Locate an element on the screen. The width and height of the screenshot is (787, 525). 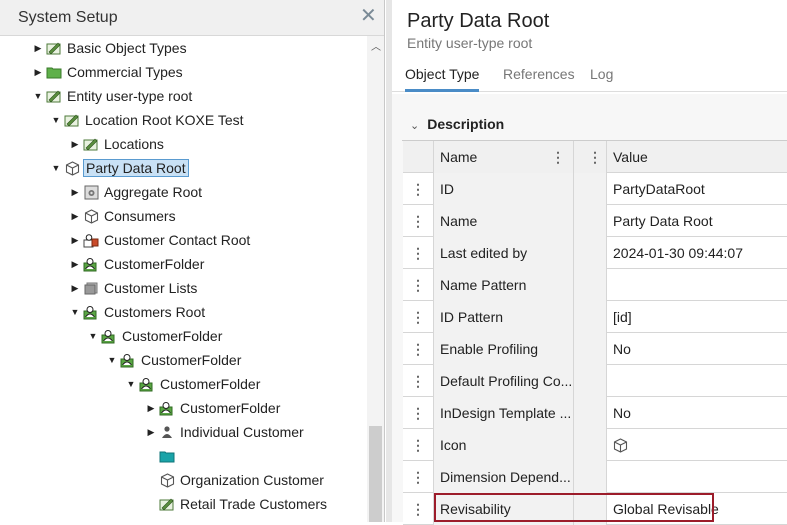
tree-node: ▼ Location Root KOXE Test is located at coordinates (148, 120).